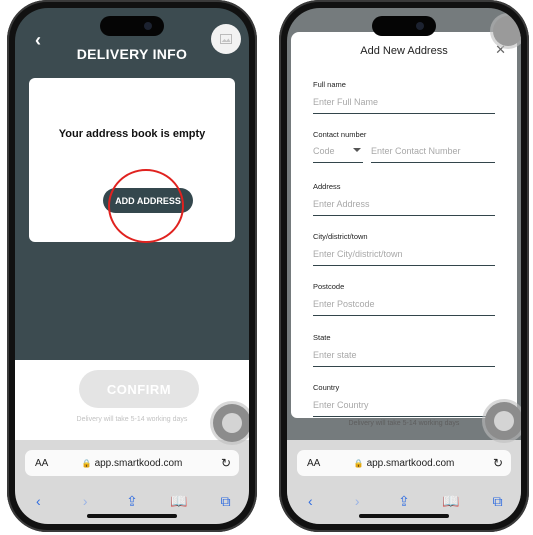  What do you see at coordinates (322, 337) in the screenshot?
I see `field-label: State` at bounding box center [322, 337].